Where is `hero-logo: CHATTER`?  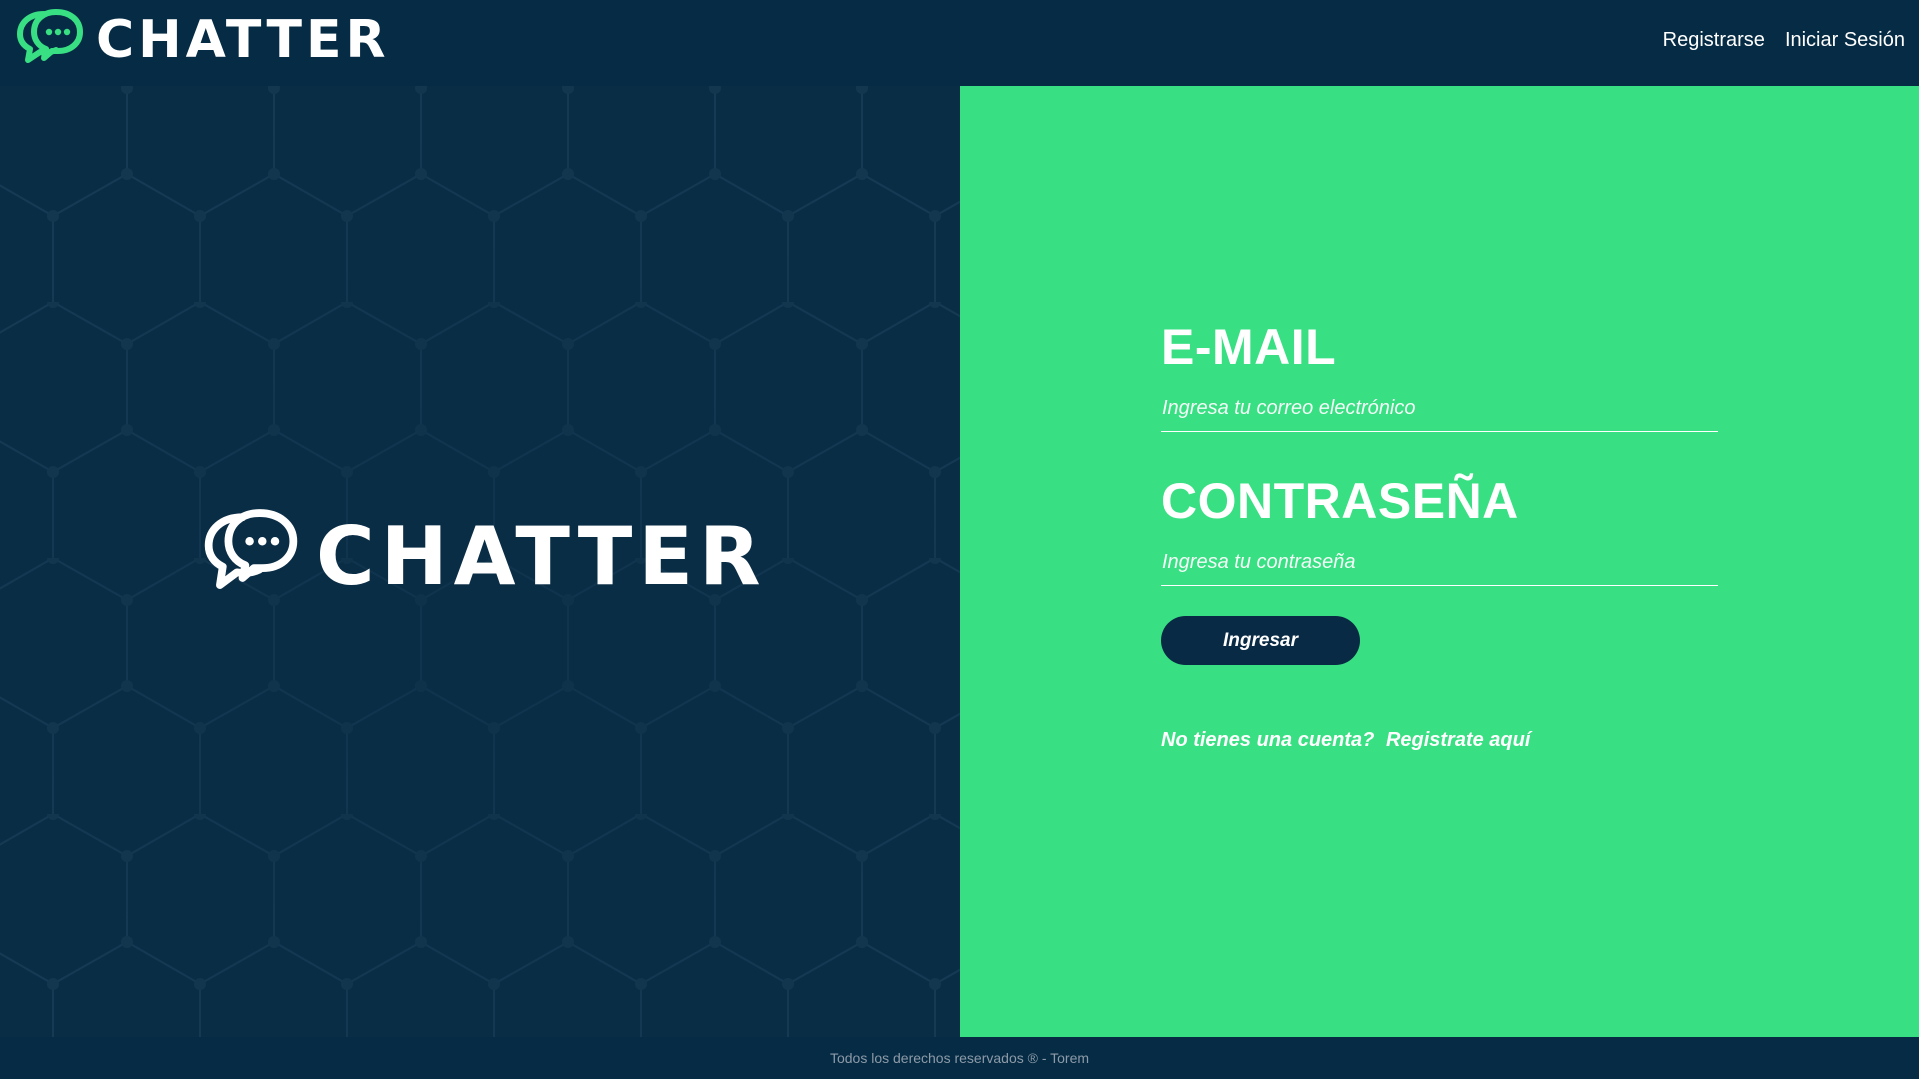
hero-logo: CHATTER is located at coordinates (483, 556).